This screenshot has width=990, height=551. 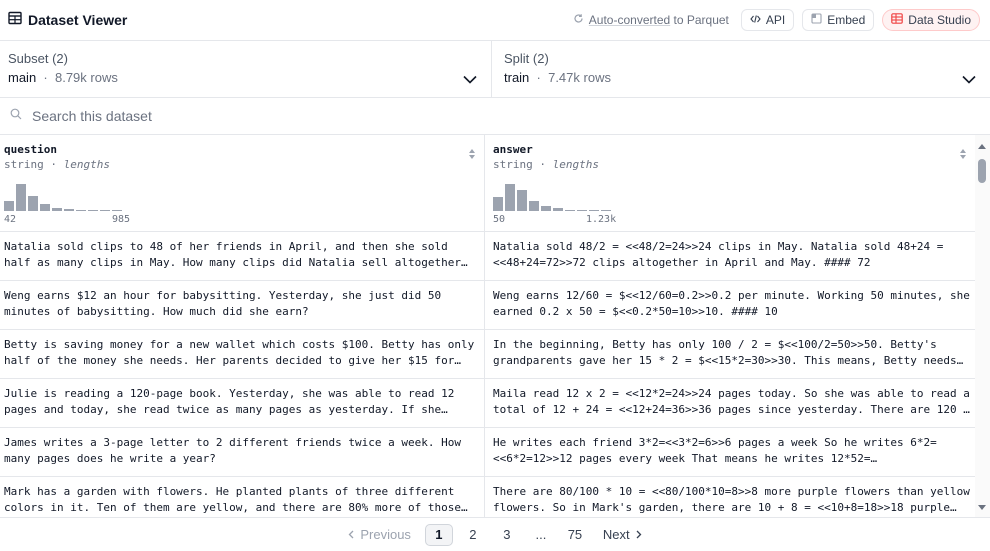 I want to click on subset-count: 8.79k rows, so click(x=86, y=77).